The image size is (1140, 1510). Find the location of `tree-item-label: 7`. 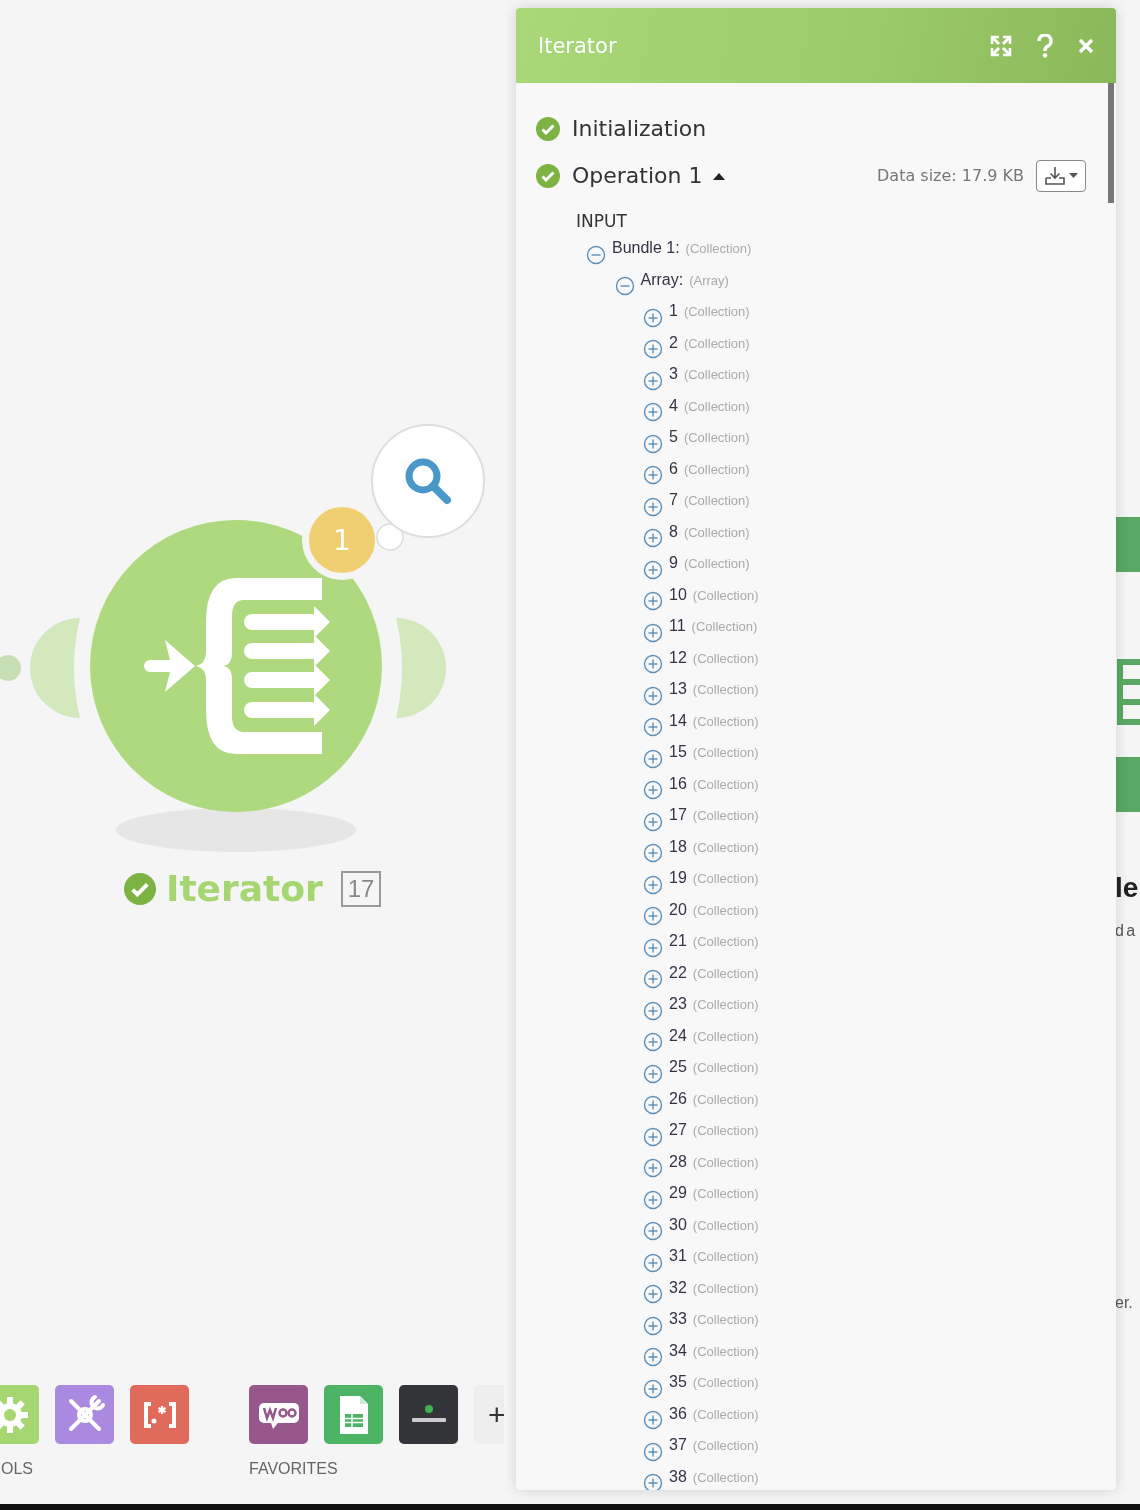

tree-item-label: 7 is located at coordinates (673, 500).